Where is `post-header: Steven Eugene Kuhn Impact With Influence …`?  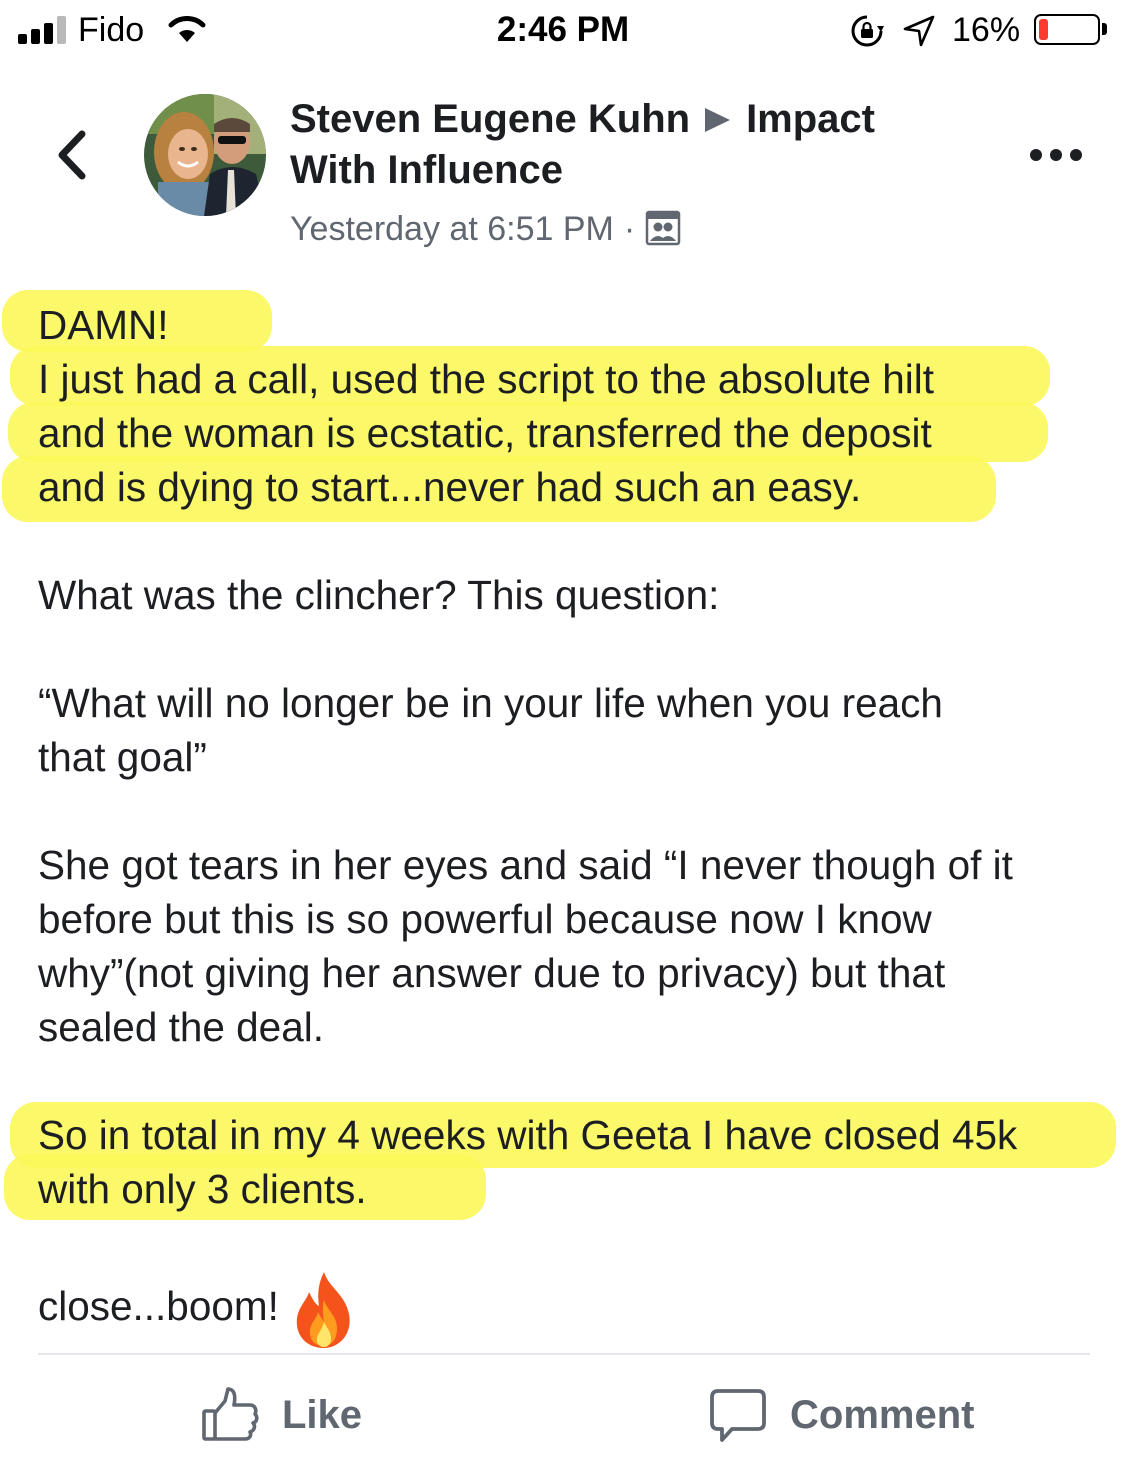
post-header: Steven Eugene Kuhn Impact With Influence … is located at coordinates (630, 173).